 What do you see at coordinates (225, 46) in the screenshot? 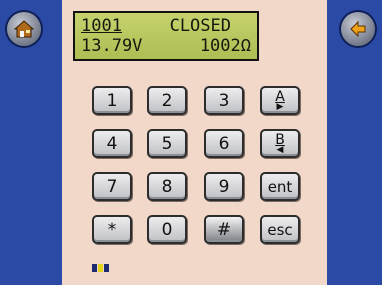
I see `lcd-resistance: 1002Ω` at bounding box center [225, 46].